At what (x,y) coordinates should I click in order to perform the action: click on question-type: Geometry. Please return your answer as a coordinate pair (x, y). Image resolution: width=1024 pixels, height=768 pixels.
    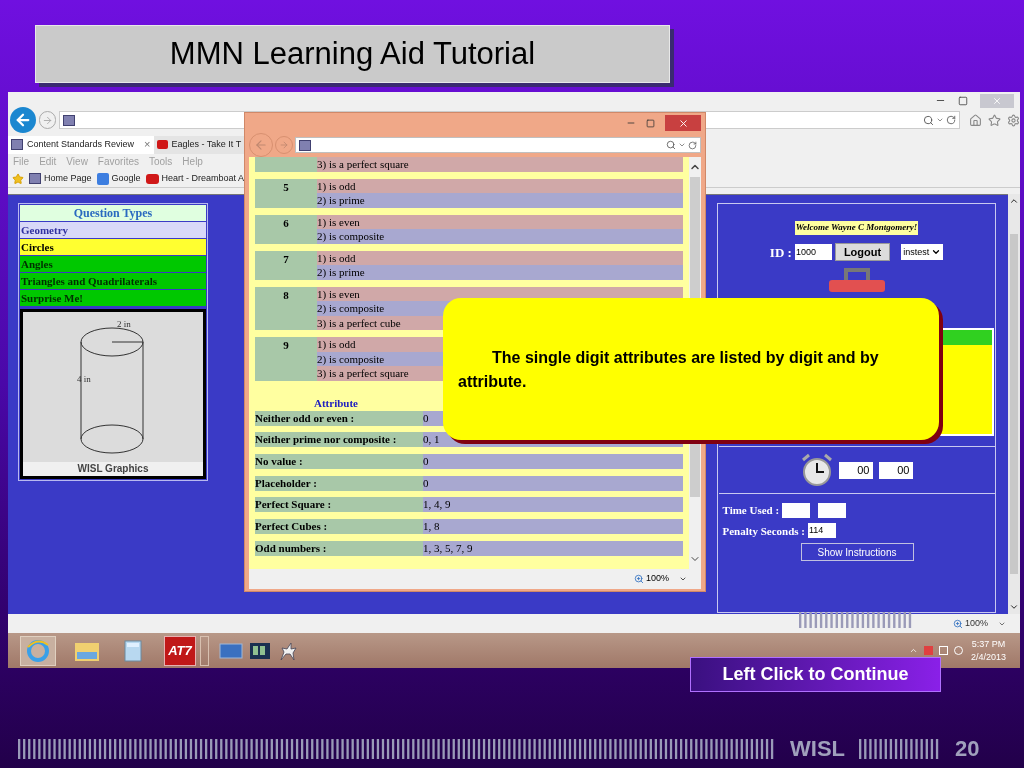
    Looking at the image, I should click on (113, 230).